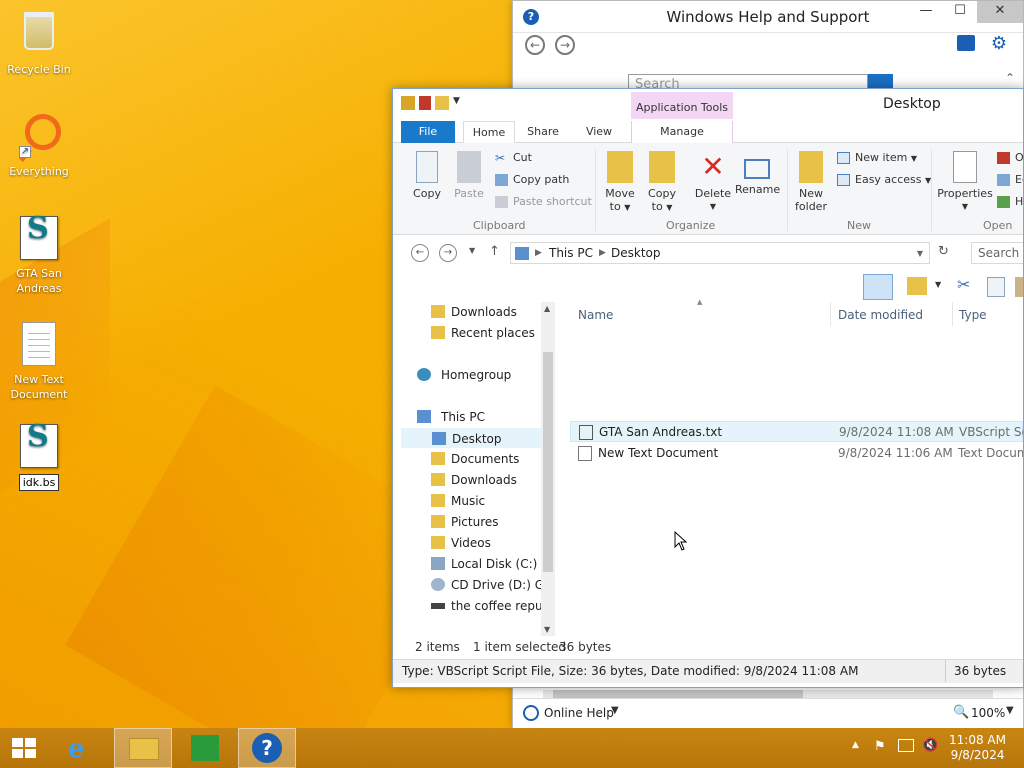  Describe the element at coordinates (943, 251) in the screenshot. I see `refresh-icon: ↻` at that location.